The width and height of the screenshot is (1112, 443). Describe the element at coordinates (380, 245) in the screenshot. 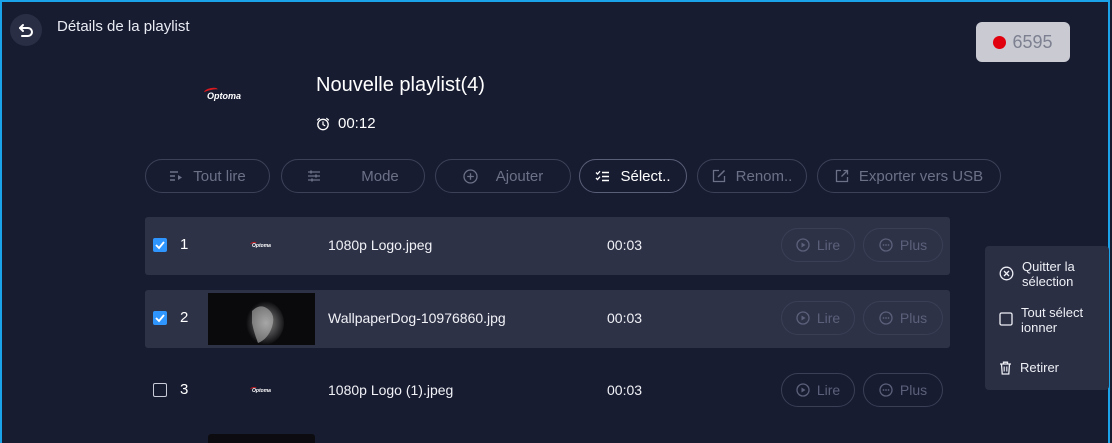

I see `file-name: 1080p Logo.jpeg` at that location.